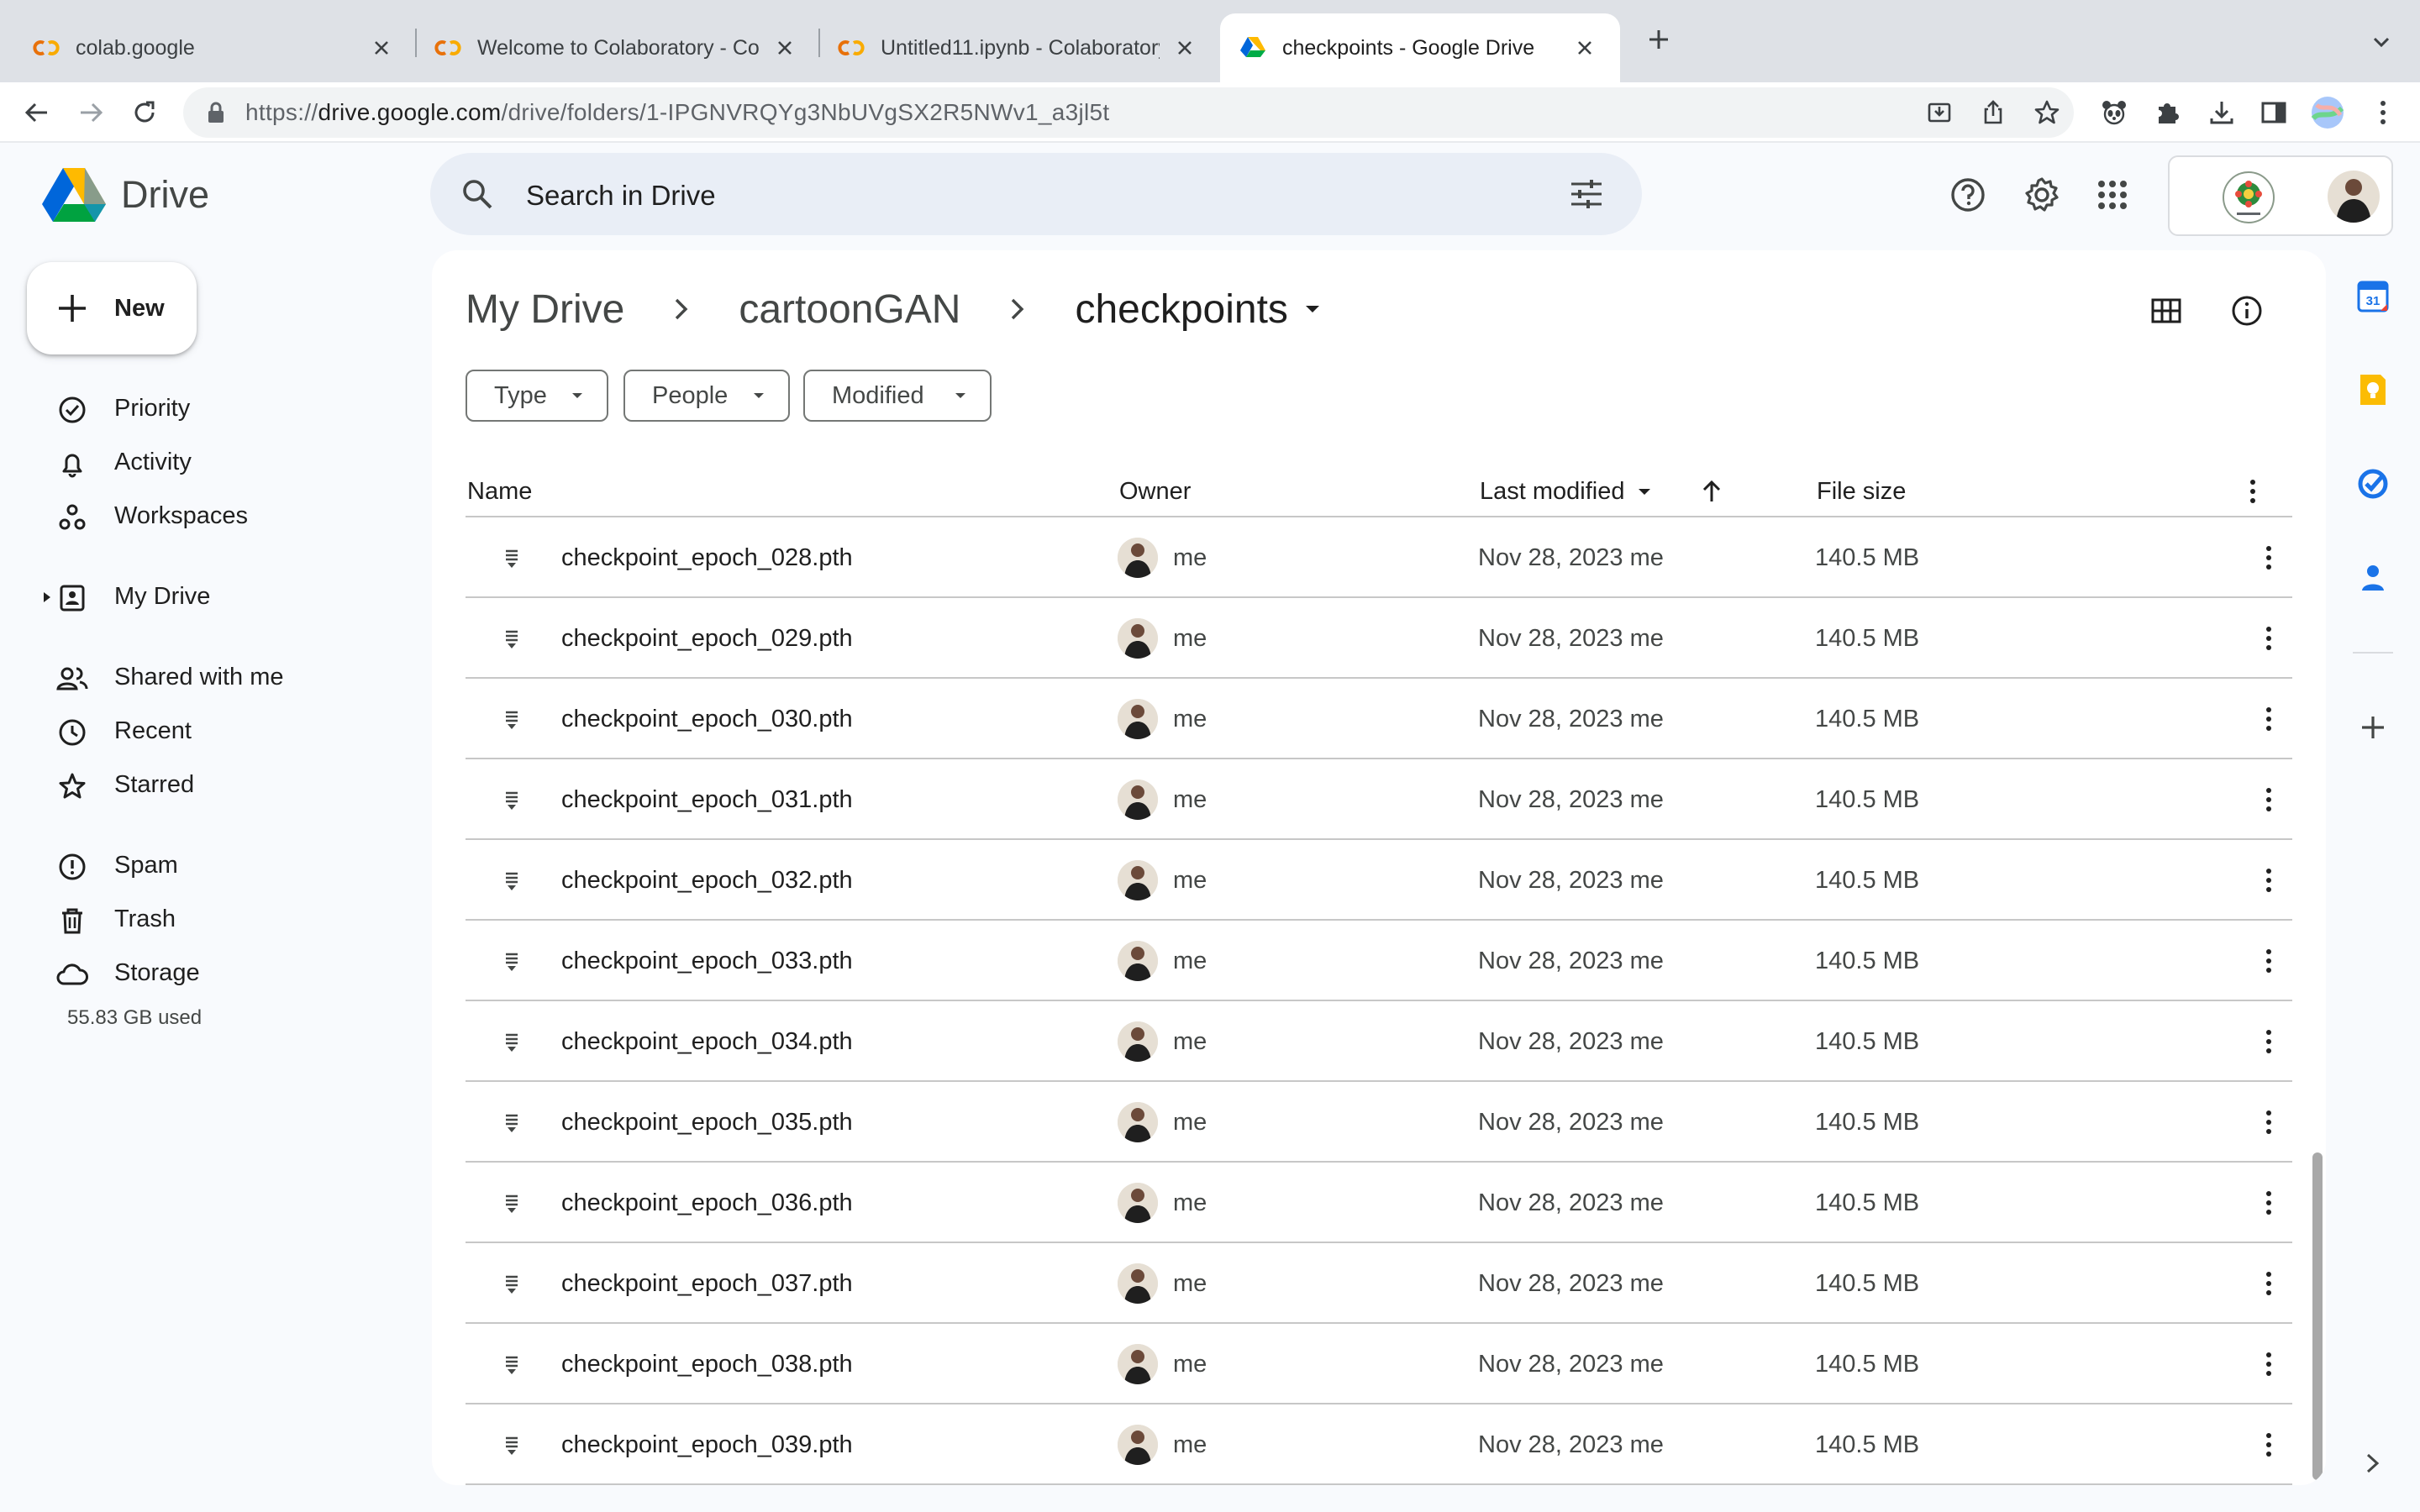 Image resolution: width=2420 pixels, height=1512 pixels. I want to click on sidebar-item-activity: Activity, so click(202, 462).